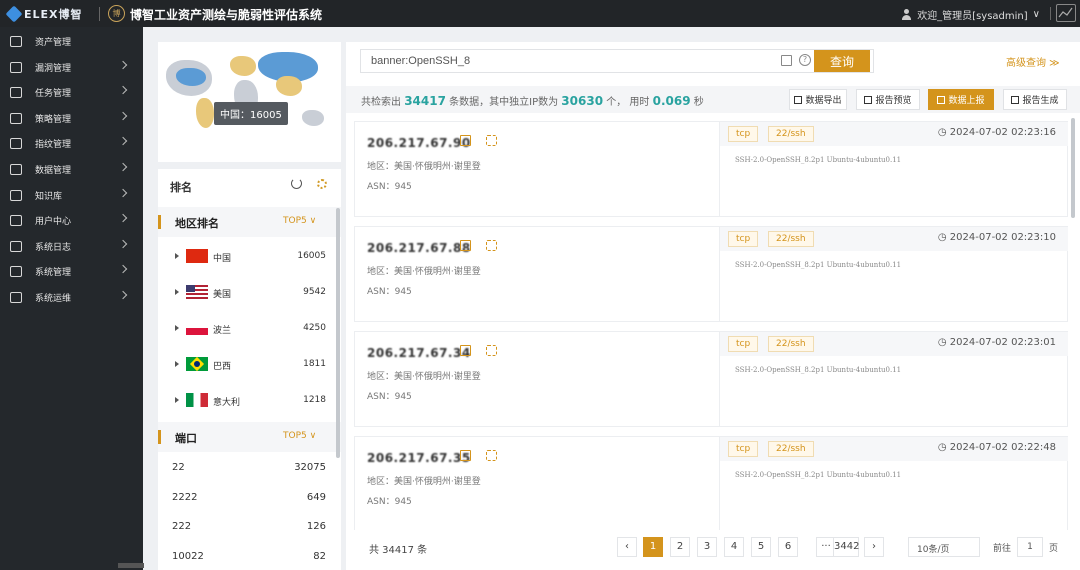 The width and height of the screenshot is (1080, 570). Describe the element at coordinates (249, 468) in the screenshot. I see `port-rank-row: 22 32075` at that location.